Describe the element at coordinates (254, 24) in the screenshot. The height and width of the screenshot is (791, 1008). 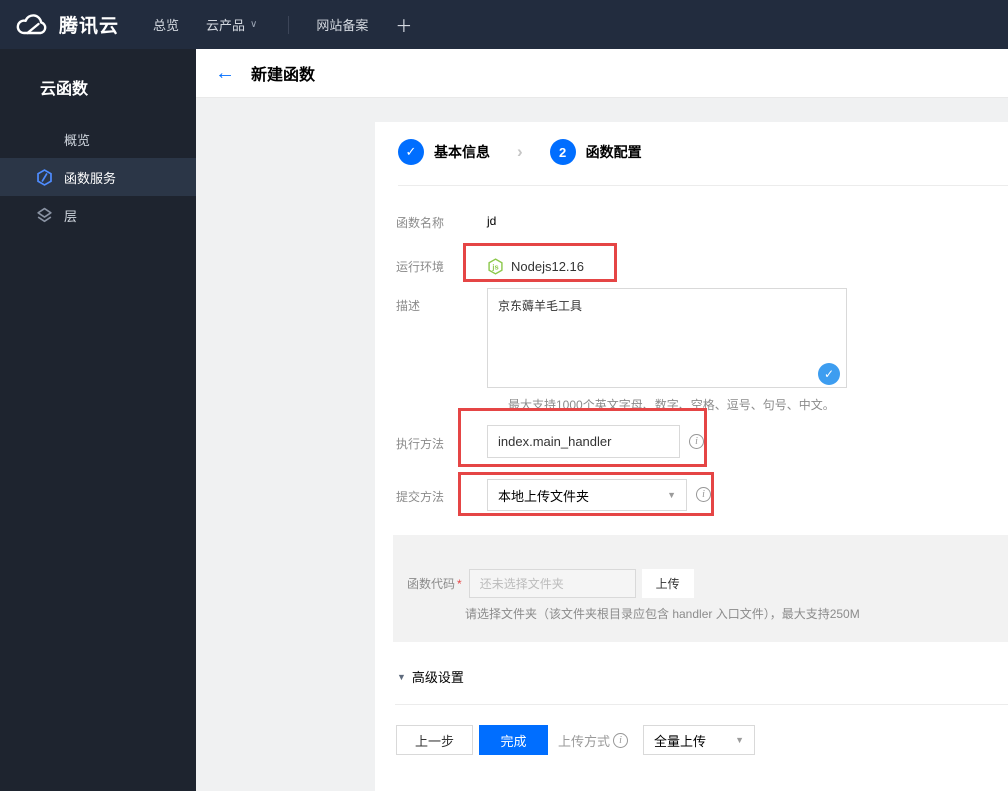
I see `chevron-down-icon: ∨` at that location.